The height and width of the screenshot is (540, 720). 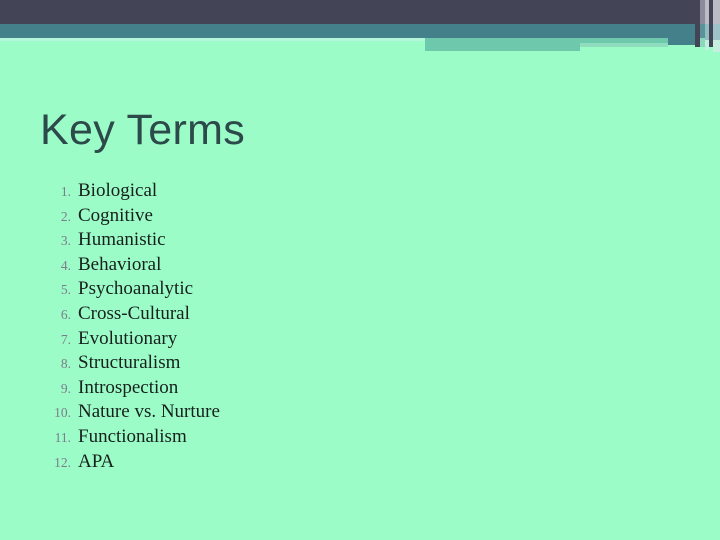 What do you see at coordinates (120, 264) in the screenshot?
I see `list-item-label: Behavioral` at bounding box center [120, 264].